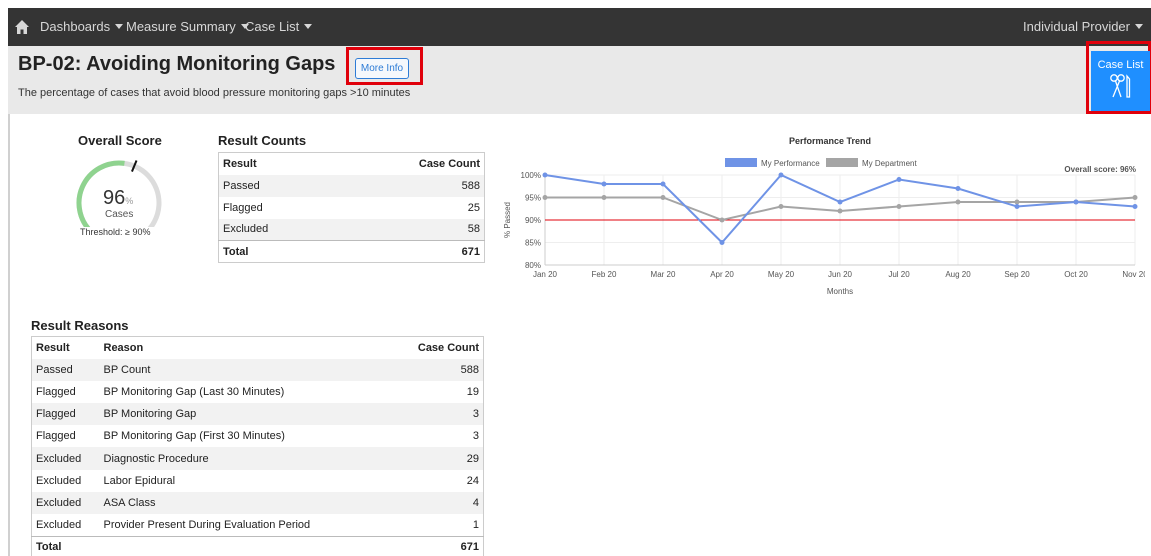 The image size is (1151, 556). Describe the element at coordinates (436, 502) in the screenshot. I see `case-count-cell: 4` at that location.